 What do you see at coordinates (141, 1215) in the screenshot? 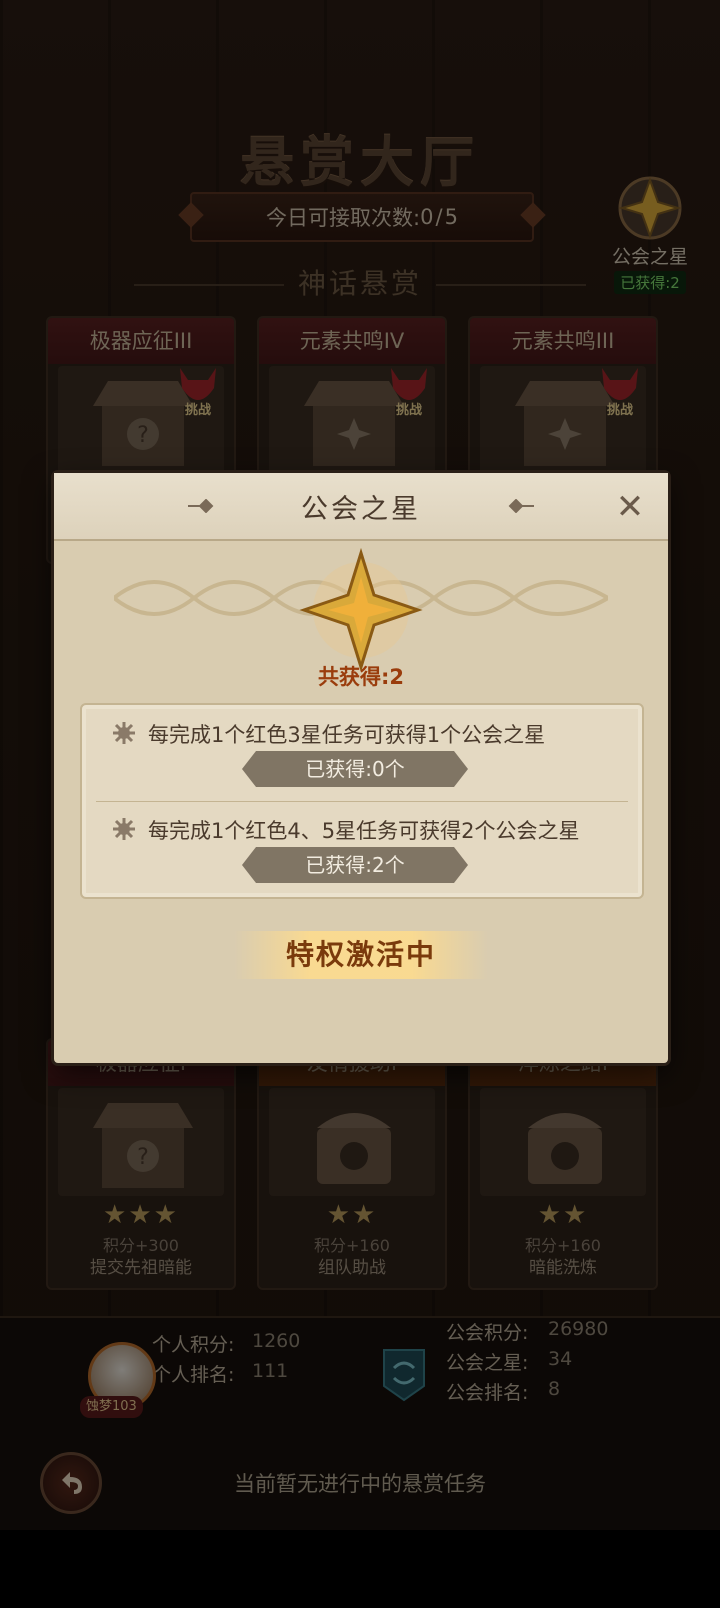
I see `task-stars: ★★★` at bounding box center [141, 1215].